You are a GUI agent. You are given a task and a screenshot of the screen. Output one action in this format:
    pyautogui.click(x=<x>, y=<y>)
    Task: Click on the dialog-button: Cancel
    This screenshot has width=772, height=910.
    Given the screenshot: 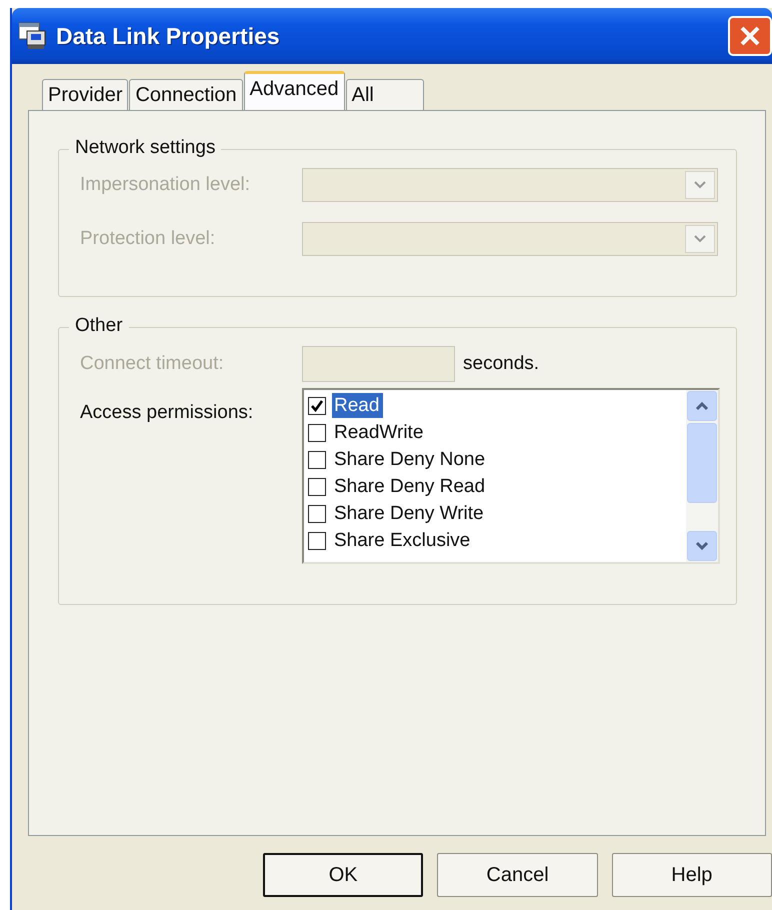 What is the action you would take?
    pyautogui.click(x=517, y=875)
    